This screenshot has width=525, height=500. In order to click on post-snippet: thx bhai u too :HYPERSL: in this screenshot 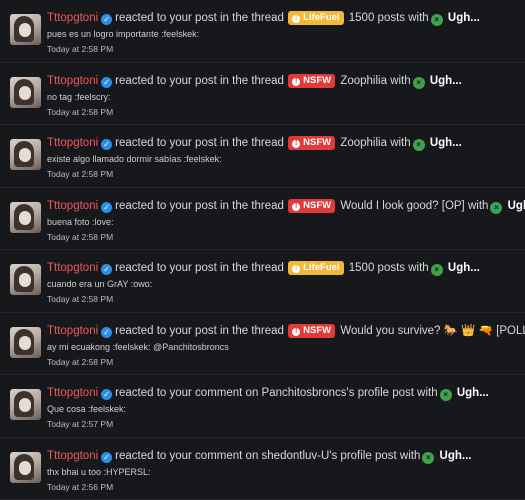, I will do `click(286, 472)`.